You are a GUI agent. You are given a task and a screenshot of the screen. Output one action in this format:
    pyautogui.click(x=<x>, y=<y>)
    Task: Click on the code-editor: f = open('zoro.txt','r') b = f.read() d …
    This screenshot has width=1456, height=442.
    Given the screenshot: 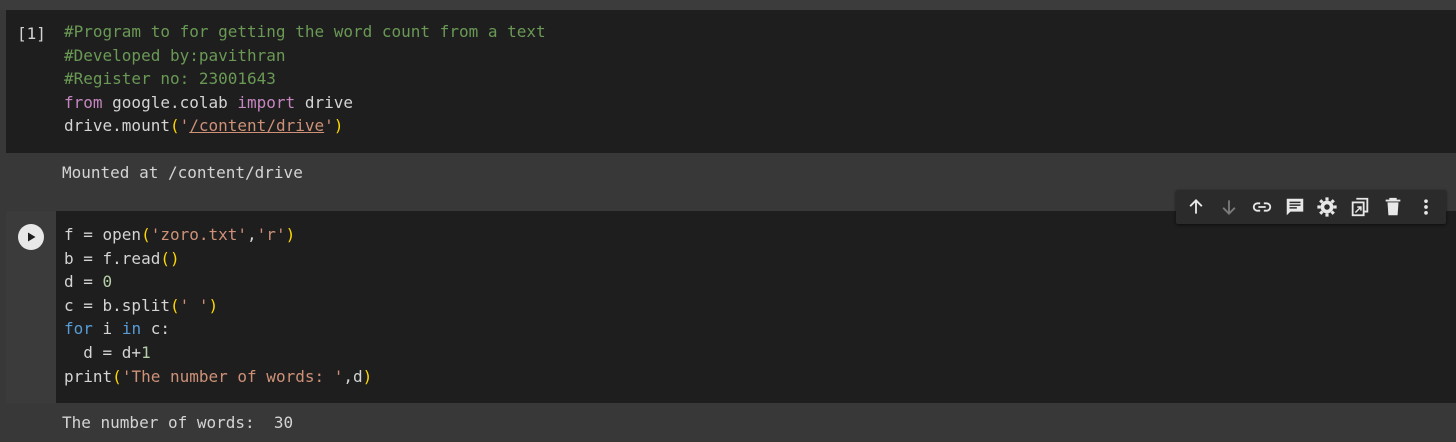 What is the action you would take?
    pyautogui.click(x=218, y=305)
    